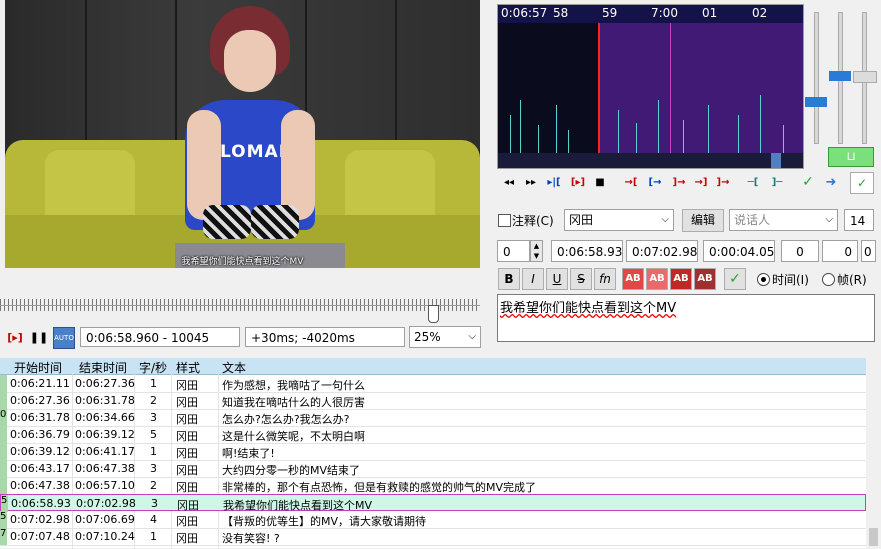 The image size is (881, 549). What do you see at coordinates (3, 417) in the screenshot?
I see `row-number: 0` at bounding box center [3, 417].